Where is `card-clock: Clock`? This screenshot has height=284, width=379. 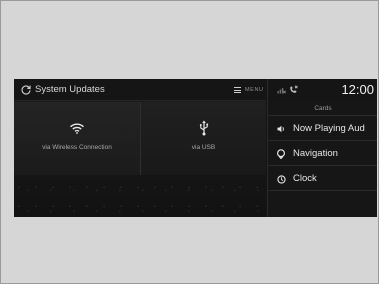 card-clock: Clock is located at coordinates (322, 179).